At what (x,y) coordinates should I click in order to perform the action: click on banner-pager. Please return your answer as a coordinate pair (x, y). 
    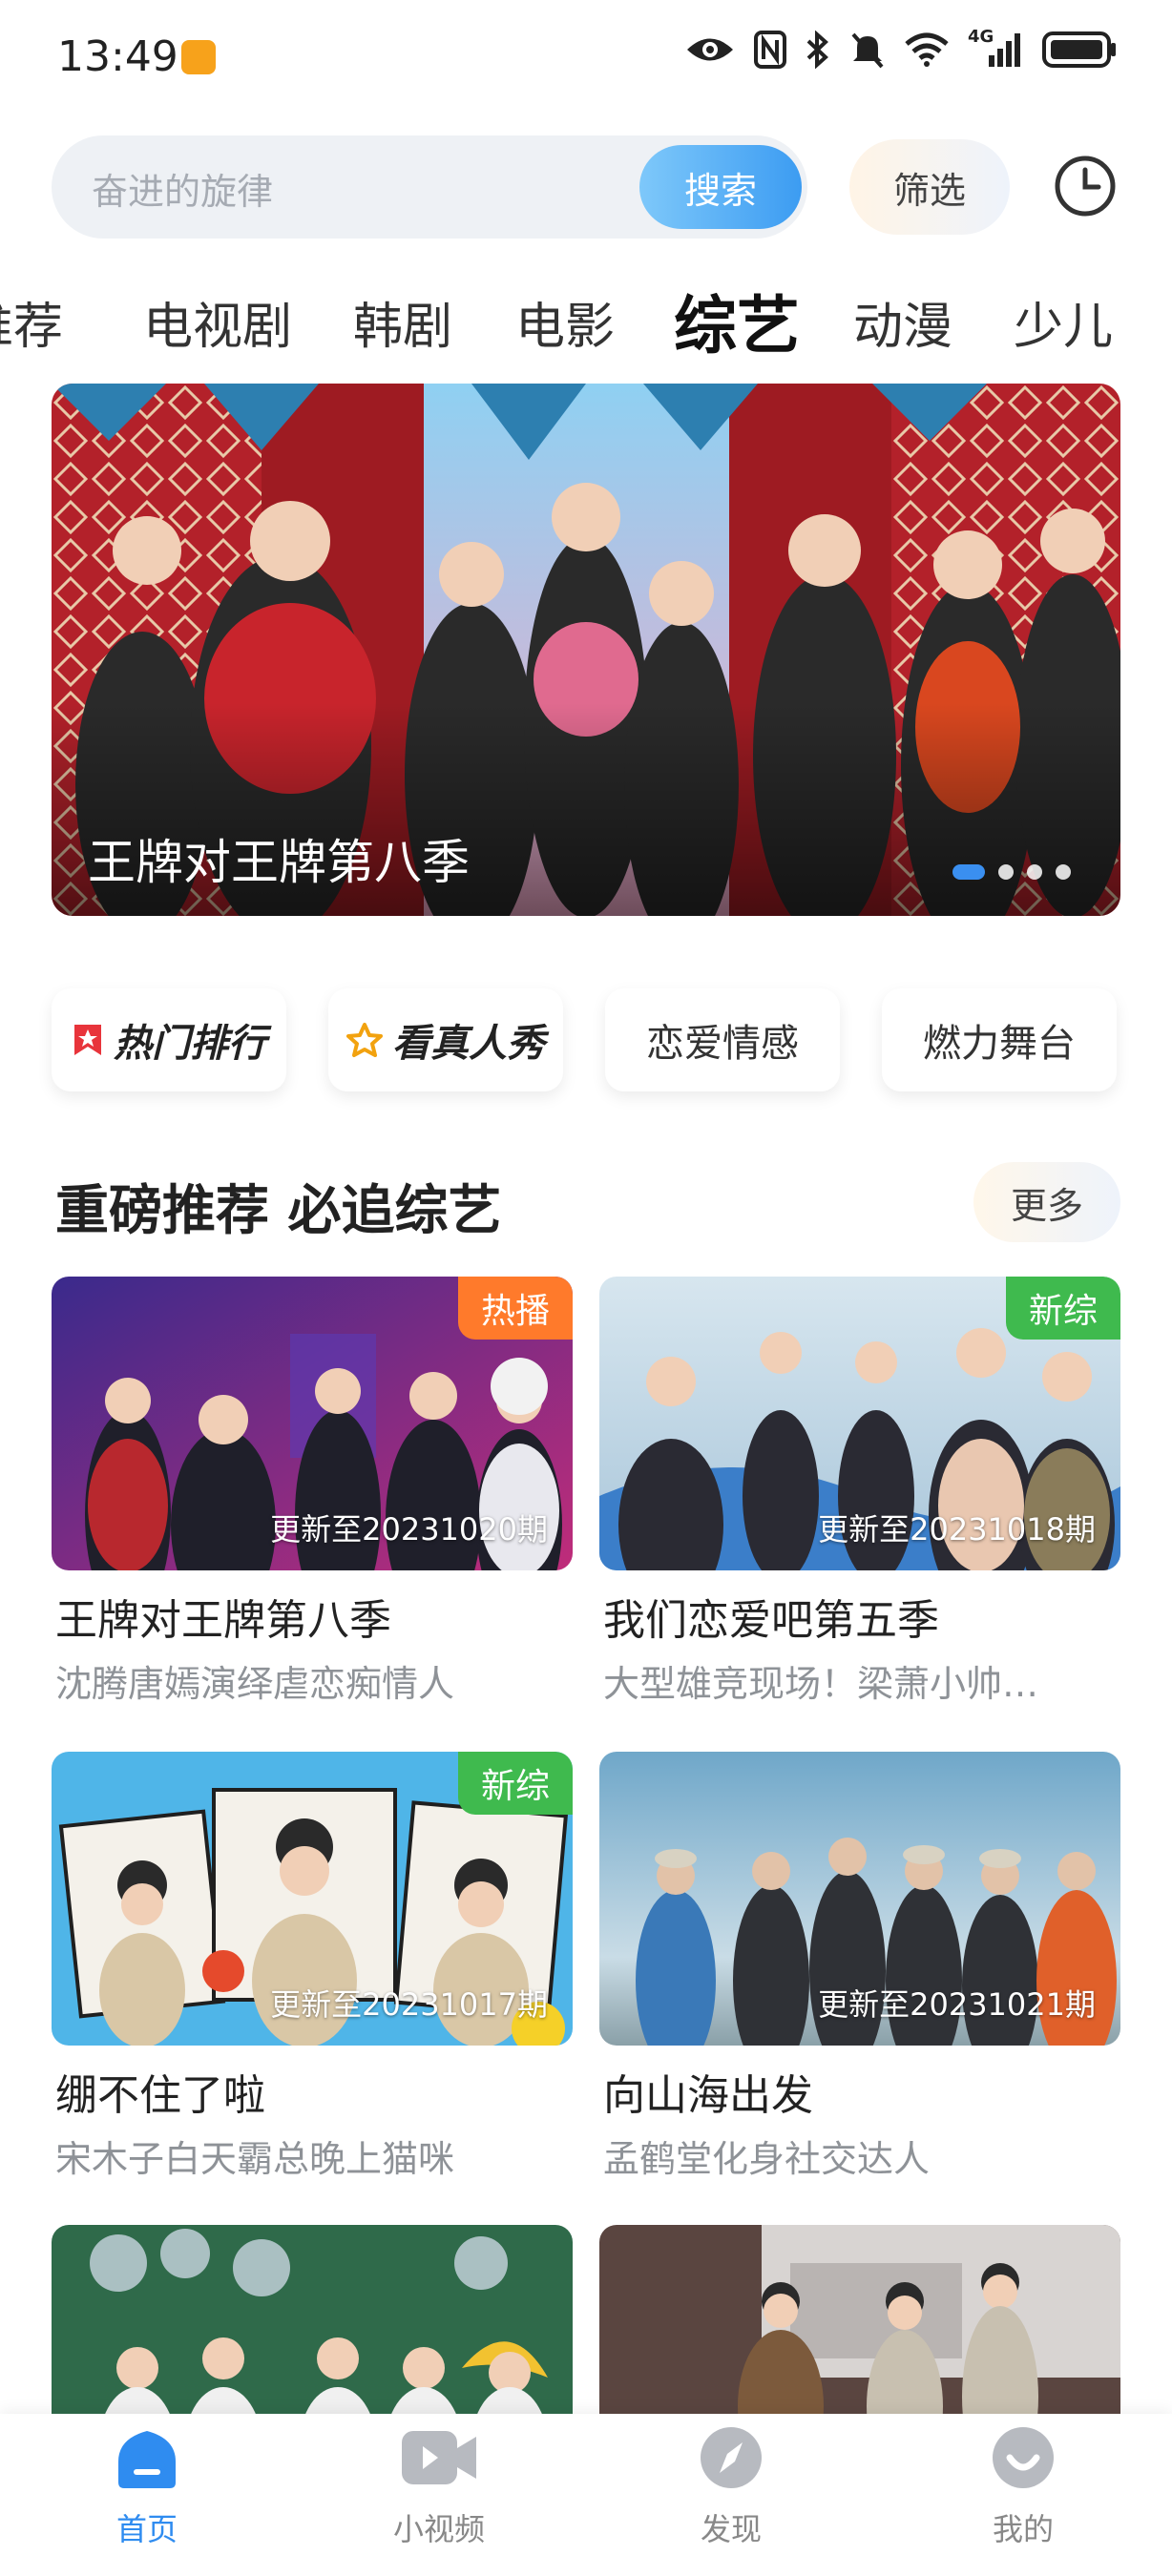
    Looking at the image, I should click on (1012, 872).